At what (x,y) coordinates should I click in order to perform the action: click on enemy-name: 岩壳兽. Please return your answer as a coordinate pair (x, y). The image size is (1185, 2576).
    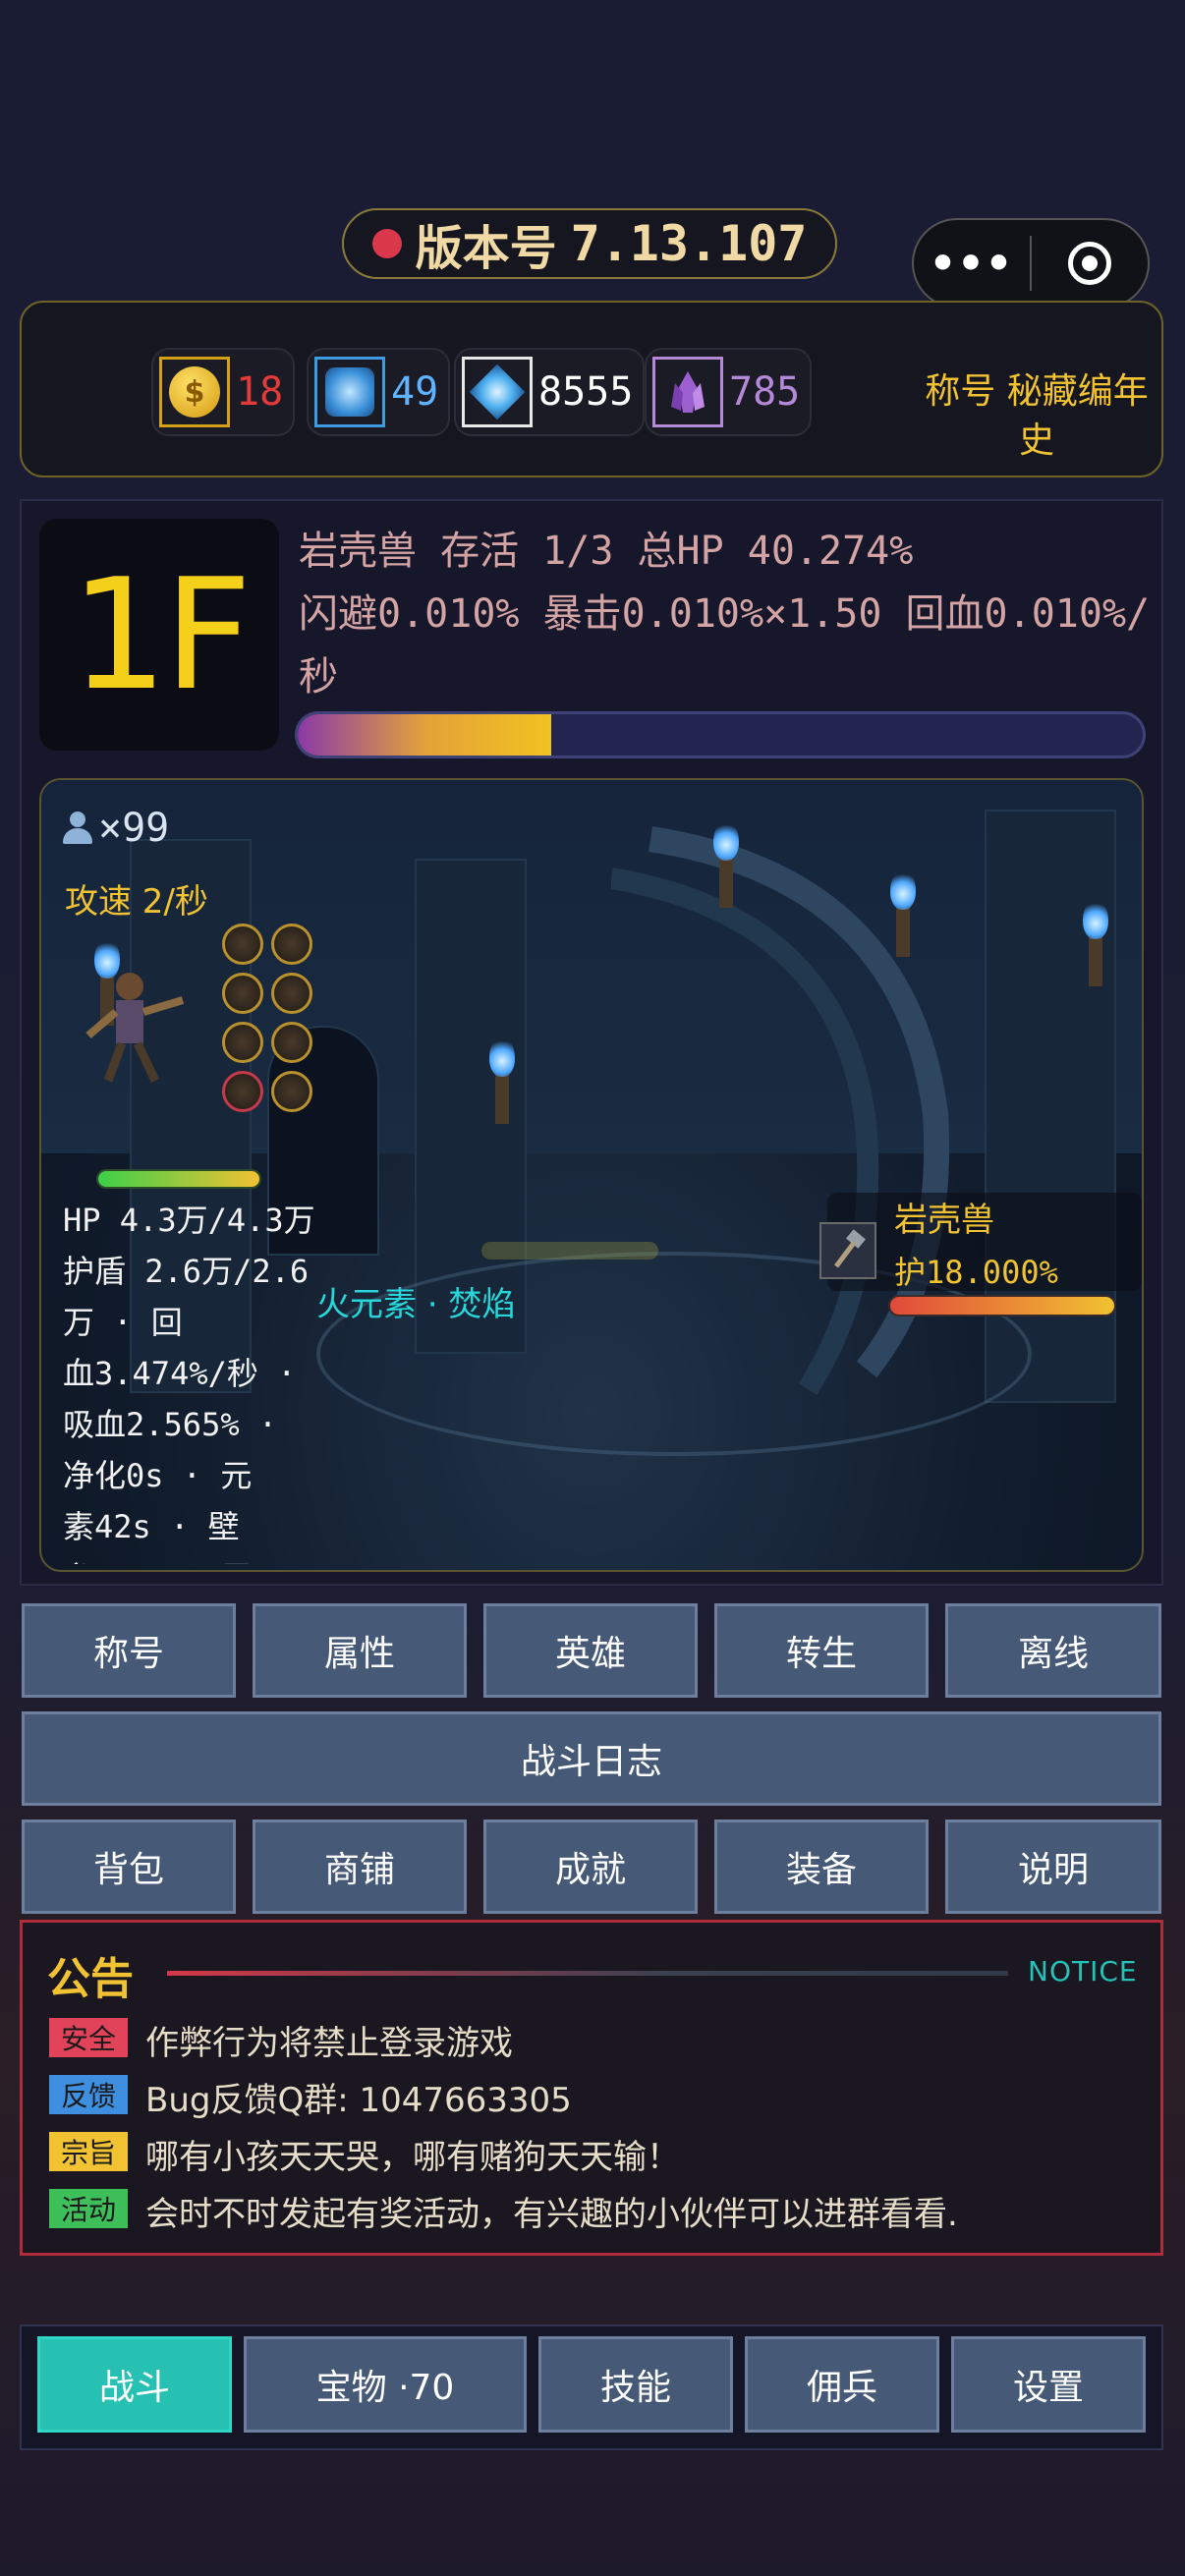
    Looking at the image, I should click on (944, 1220).